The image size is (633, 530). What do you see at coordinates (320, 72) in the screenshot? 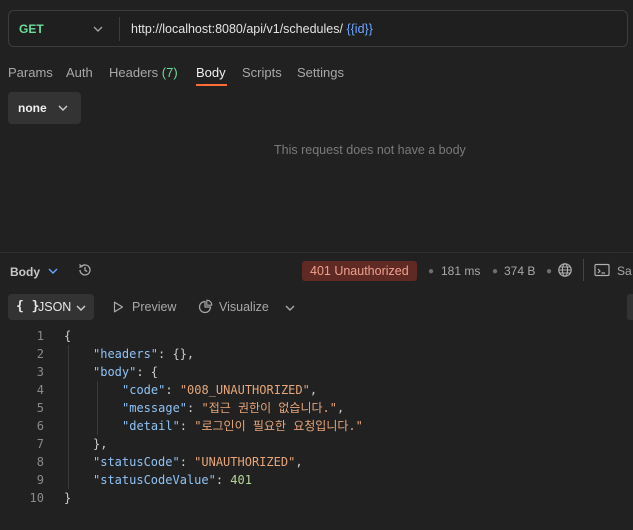
I see `tab-settings: Settings` at bounding box center [320, 72].